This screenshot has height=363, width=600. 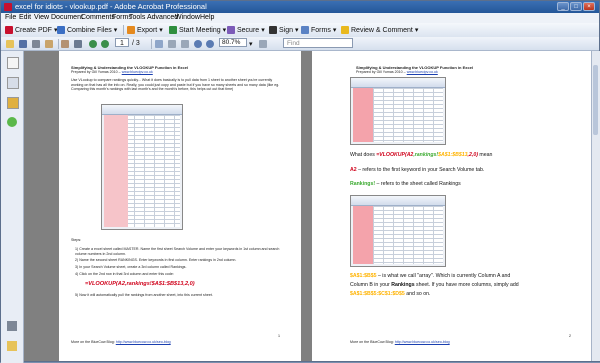 I want to click on zoom-in-button, so click(x=210, y=44).